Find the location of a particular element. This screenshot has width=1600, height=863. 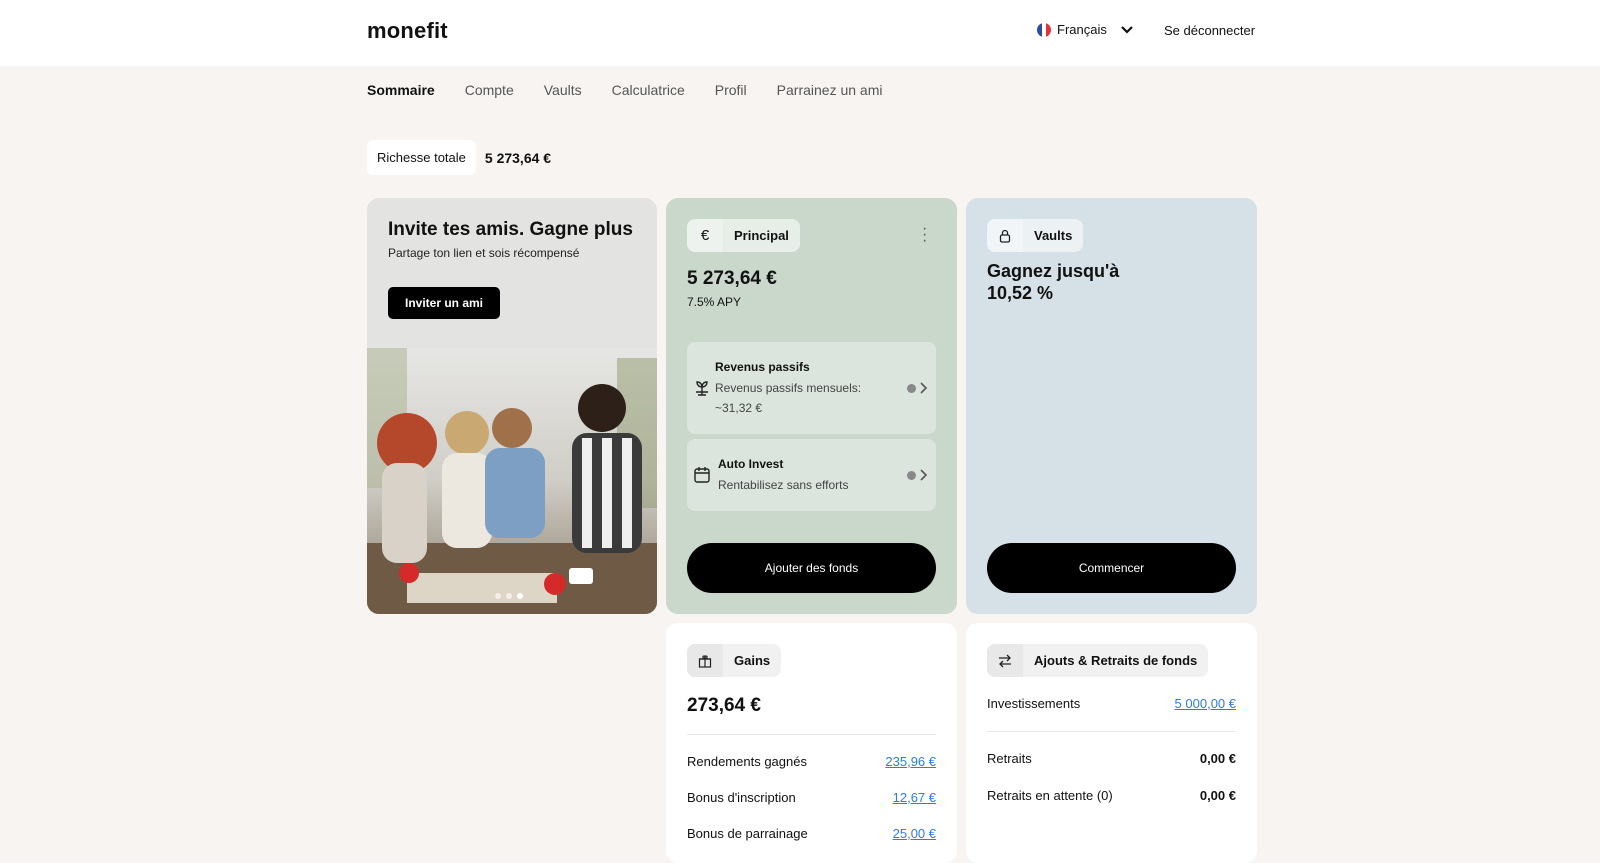

principal-balance: 5 273,64 € is located at coordinates (732, 278).